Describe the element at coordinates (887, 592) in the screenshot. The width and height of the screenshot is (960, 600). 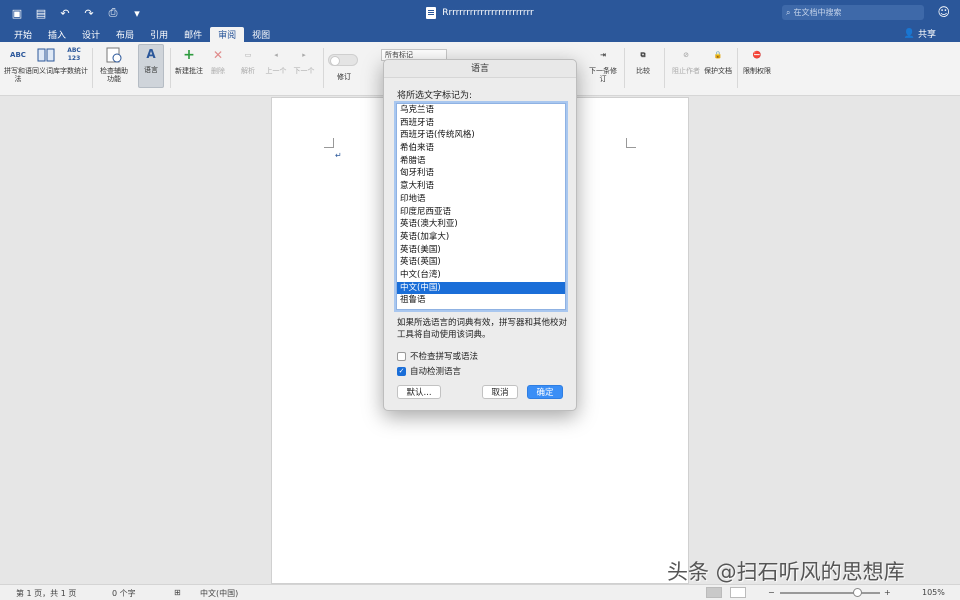
I see `zoom-in-icon: +` at that location.